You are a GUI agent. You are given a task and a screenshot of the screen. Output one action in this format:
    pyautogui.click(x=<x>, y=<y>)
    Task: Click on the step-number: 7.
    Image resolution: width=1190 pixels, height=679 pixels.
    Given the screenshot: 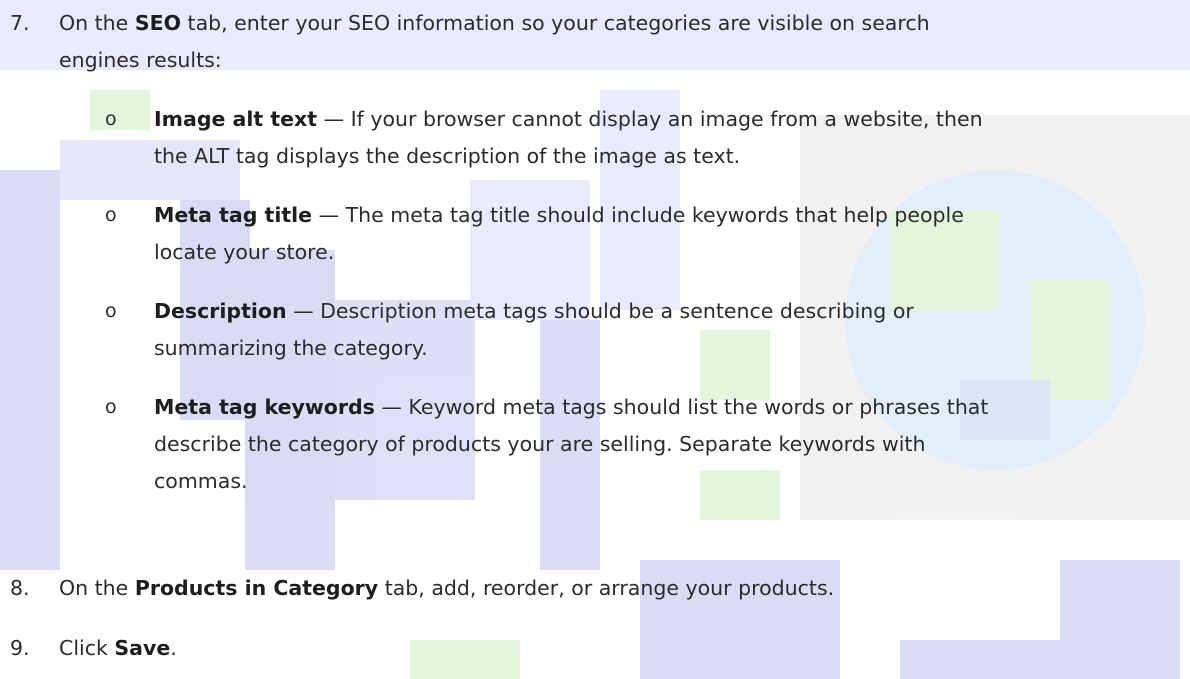 What is the action you would take?
    pyautogui.click(x=20, y=23)
    